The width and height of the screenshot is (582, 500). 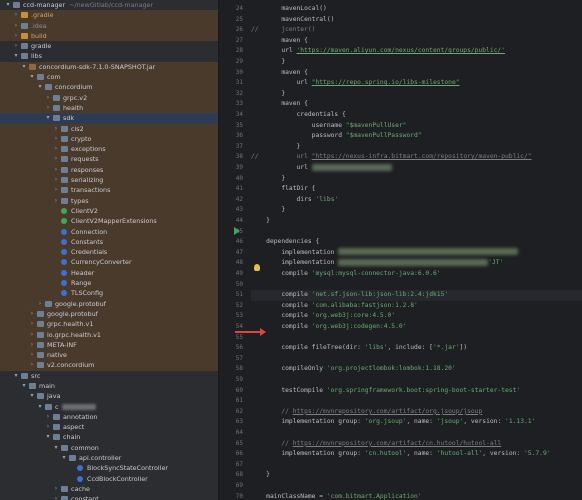 What do you see at coordinates (109, 262) in the screenshot?
I see `tree-item: CurrencyConverter` at bounding box center [109, 262].